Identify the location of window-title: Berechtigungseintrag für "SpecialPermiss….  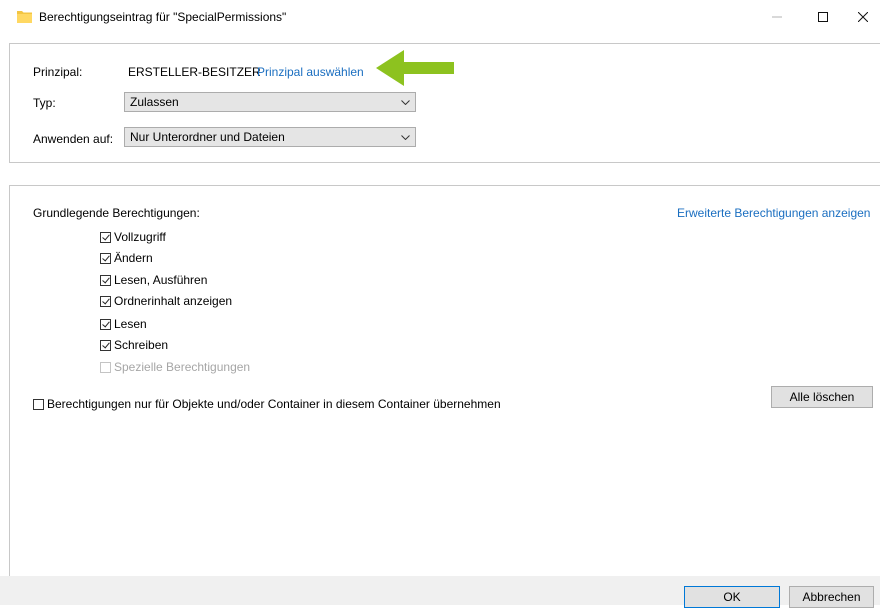
(163, 17).